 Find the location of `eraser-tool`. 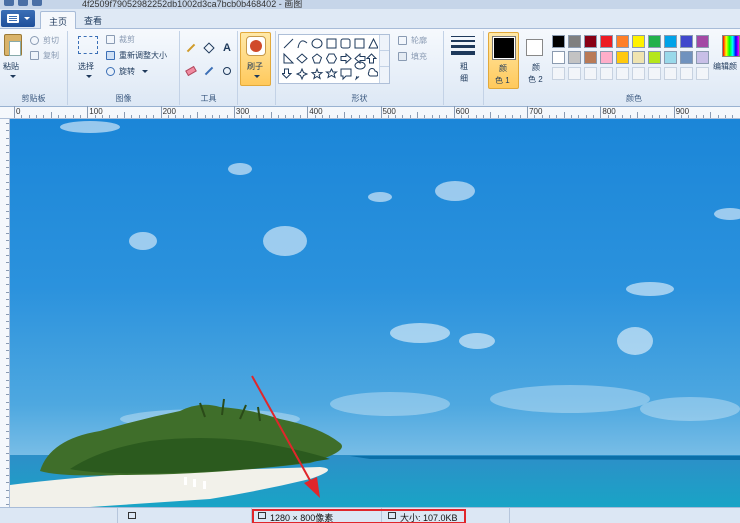

eraser-tool is located at coordinates (191, 71).